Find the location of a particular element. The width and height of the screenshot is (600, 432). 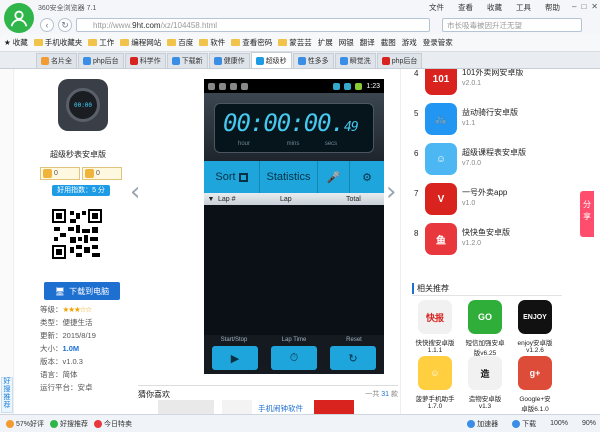

bookmark-item: 截图 is located at coordinates (388, 42).